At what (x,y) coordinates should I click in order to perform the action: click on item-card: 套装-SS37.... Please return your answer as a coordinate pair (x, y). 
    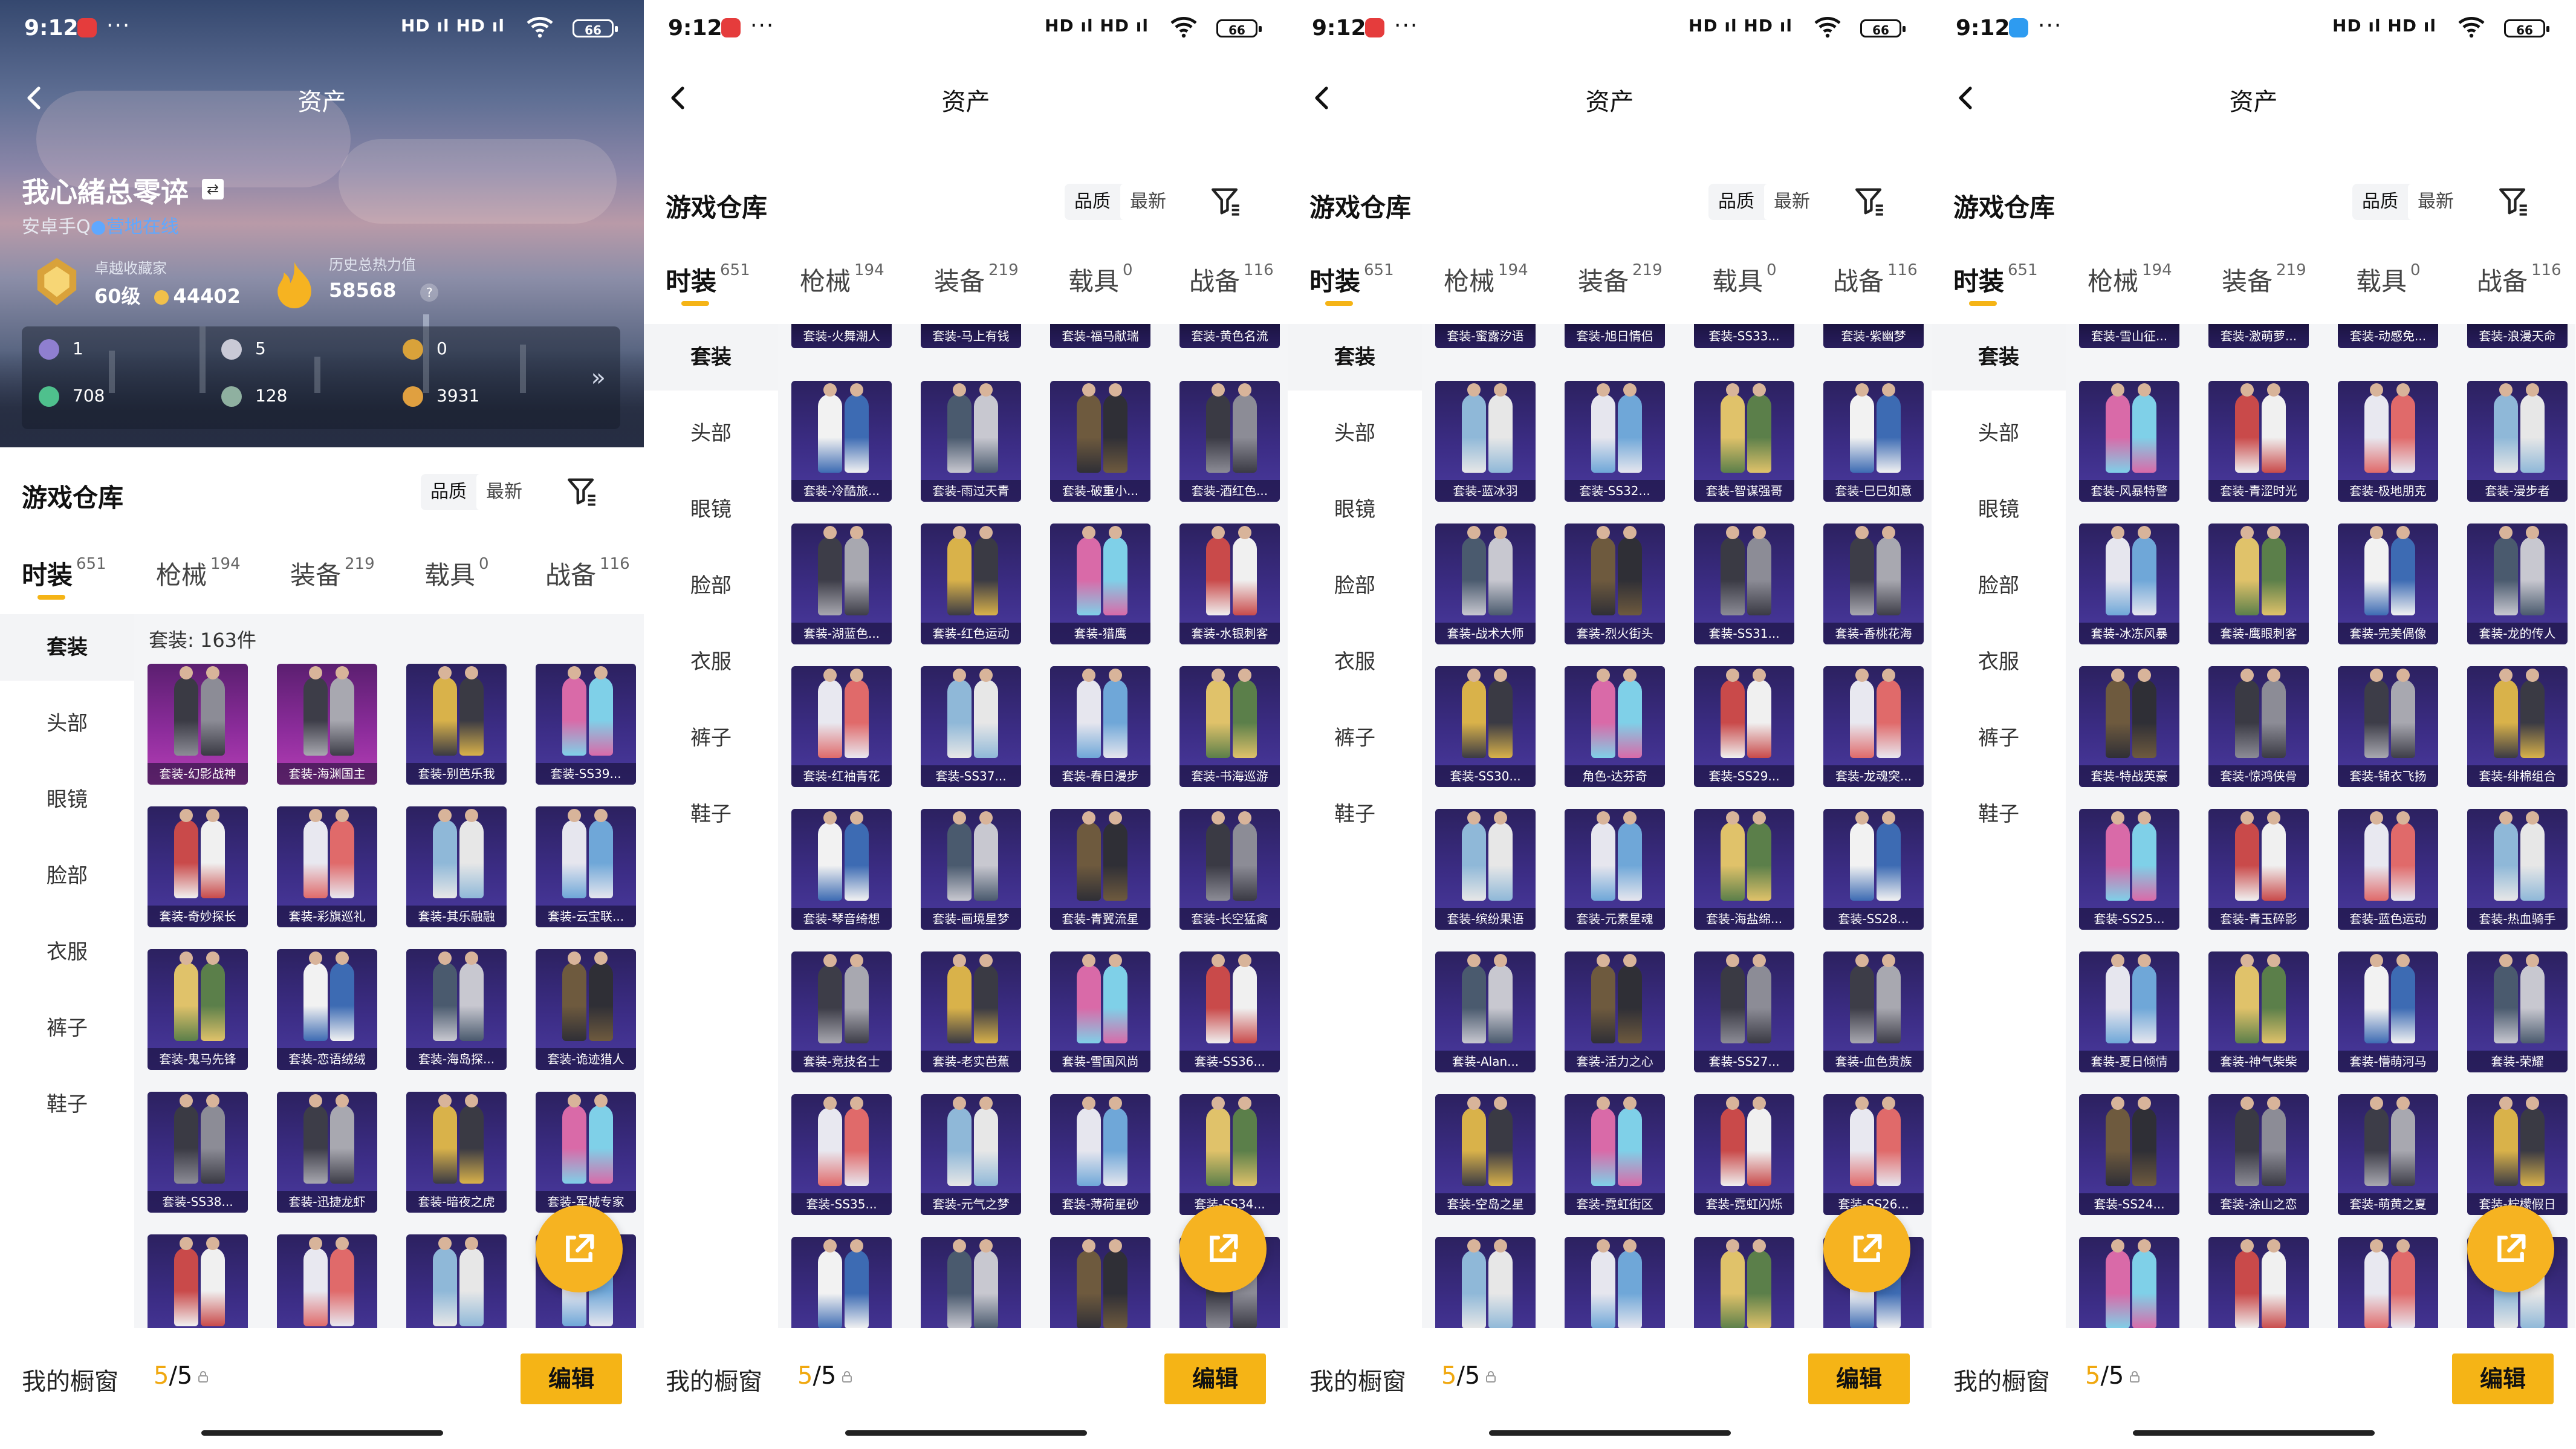
    Looking at the image, I should click on (971, 726).